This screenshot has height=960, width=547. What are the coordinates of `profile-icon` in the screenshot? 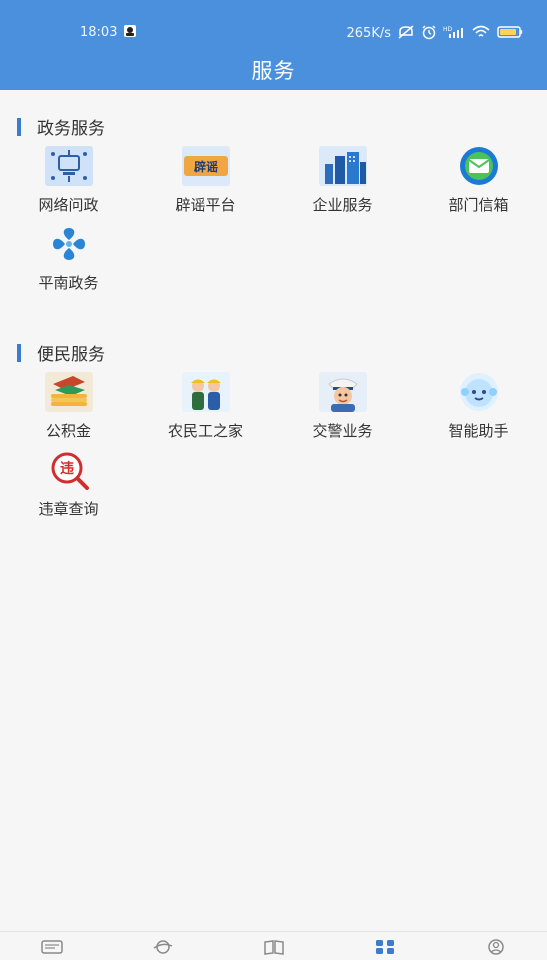 It's located at (496, 947).